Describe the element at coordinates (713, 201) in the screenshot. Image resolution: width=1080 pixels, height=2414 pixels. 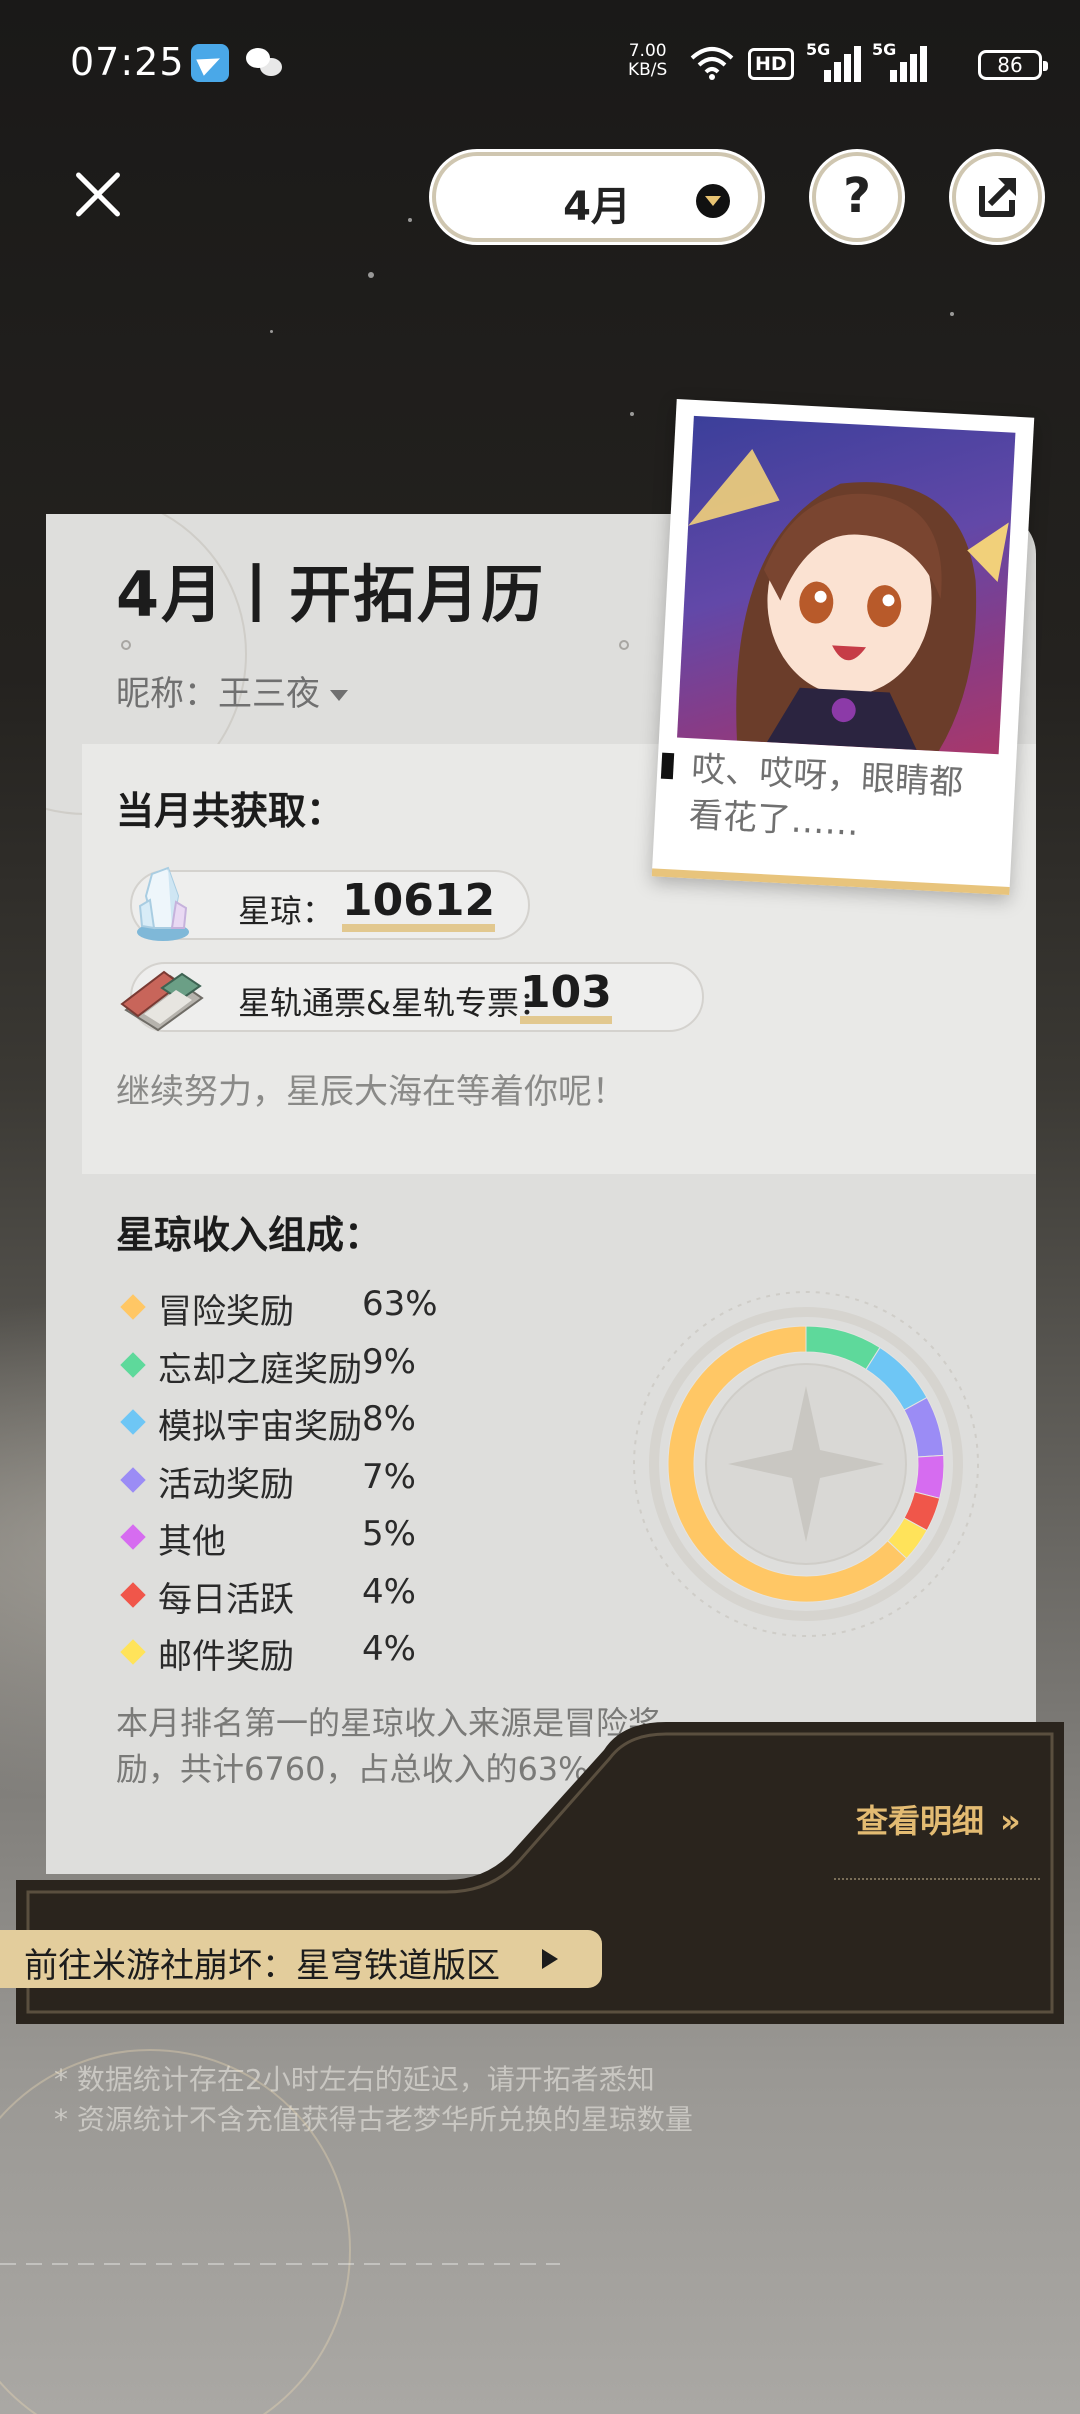
I see `chevron-down-icon` at that location.